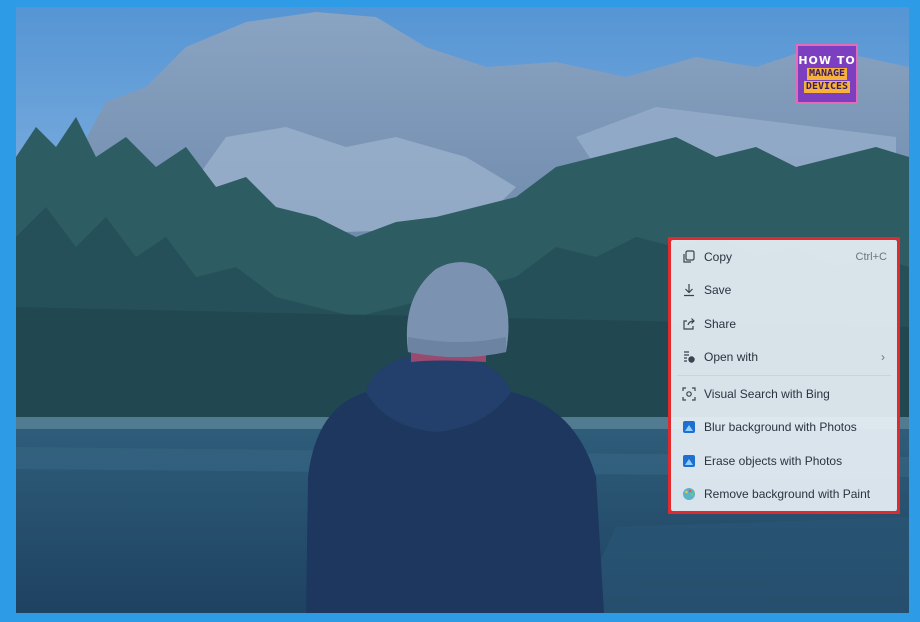  Describe the element at coordinates (827, 87) in the screenshot. I see `logo-line-3: DEVICES` at that location.